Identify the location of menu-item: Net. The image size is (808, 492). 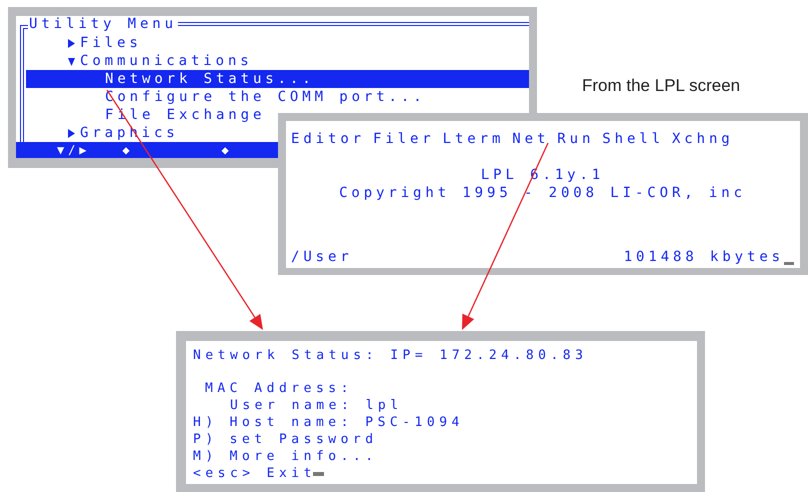
(531, 139).